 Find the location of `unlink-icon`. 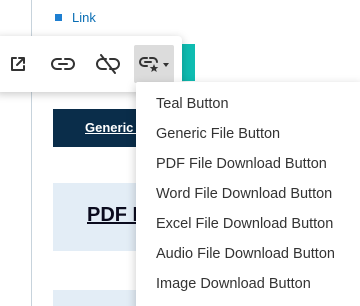

unlink-icon is located at coordinates (108, 64).